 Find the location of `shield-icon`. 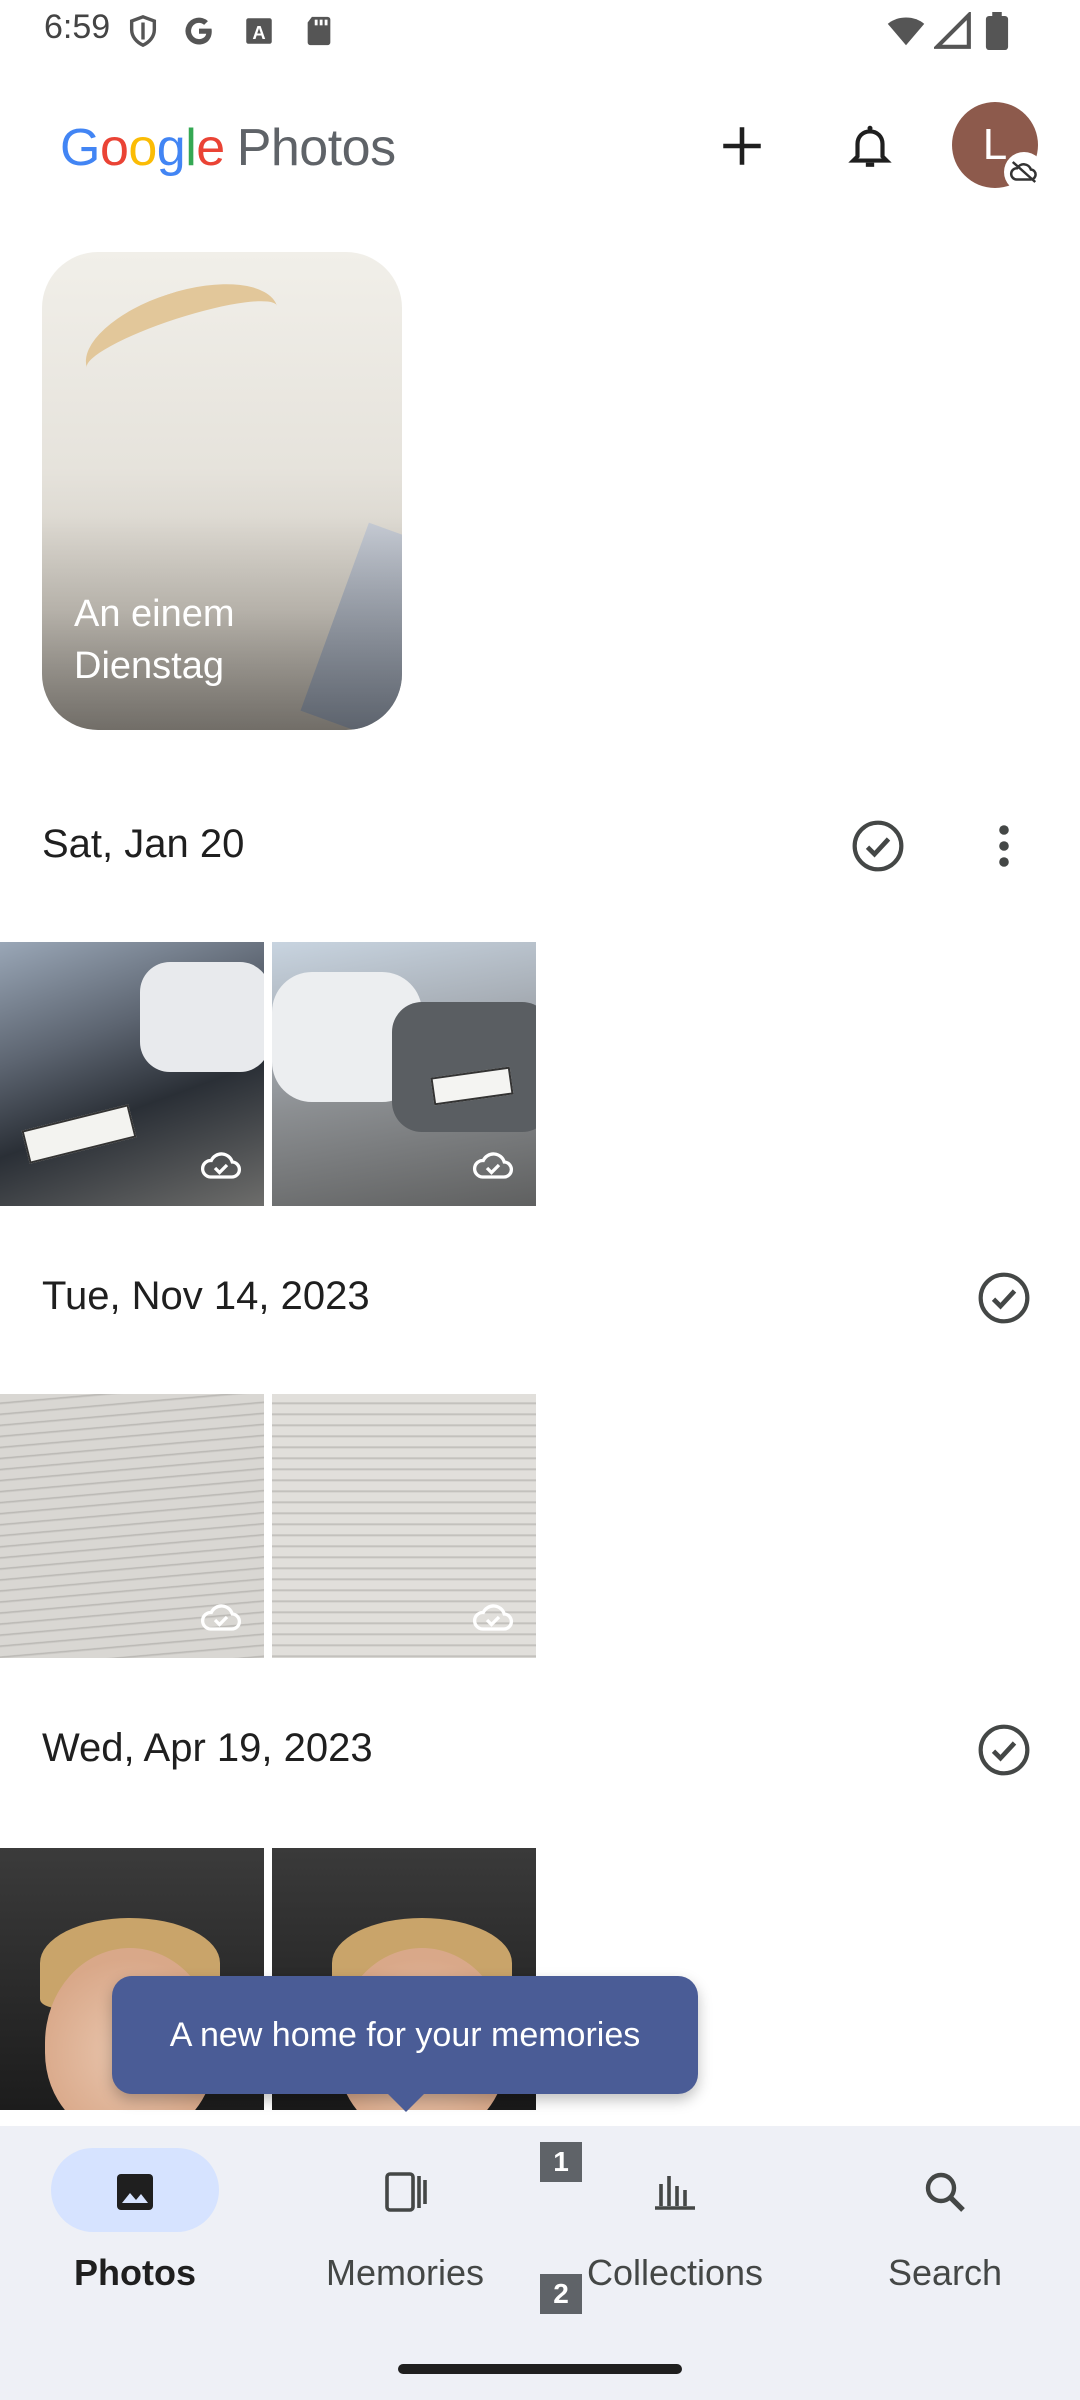

shield-icon is located at coordinates (143, 31).